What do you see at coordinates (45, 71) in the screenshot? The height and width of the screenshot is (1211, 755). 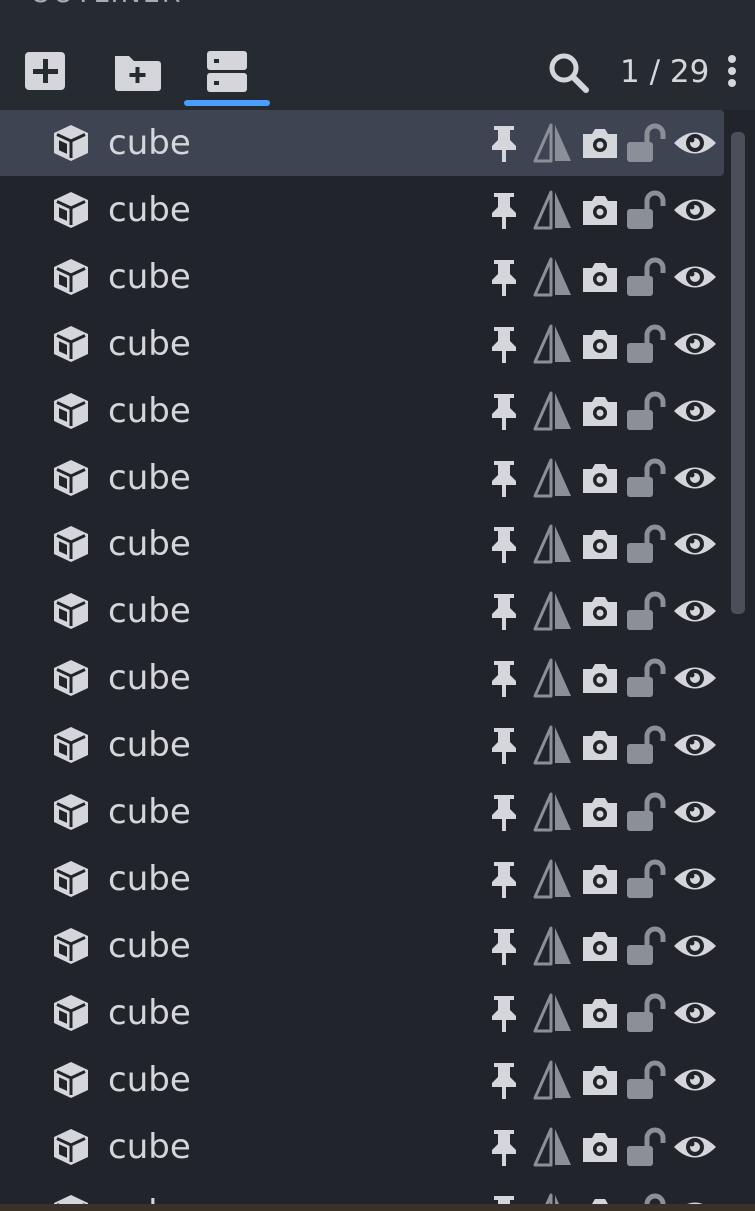 I see `add-button` at bounding box center [45, 71].